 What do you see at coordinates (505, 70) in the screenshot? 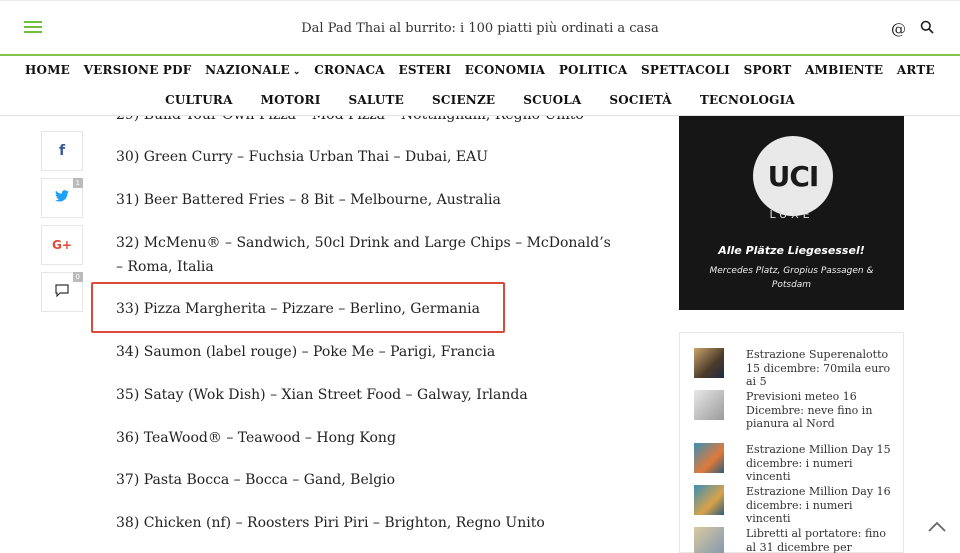
I see `nav-economia: ECONOMIA` at bounding box center [505, 70].